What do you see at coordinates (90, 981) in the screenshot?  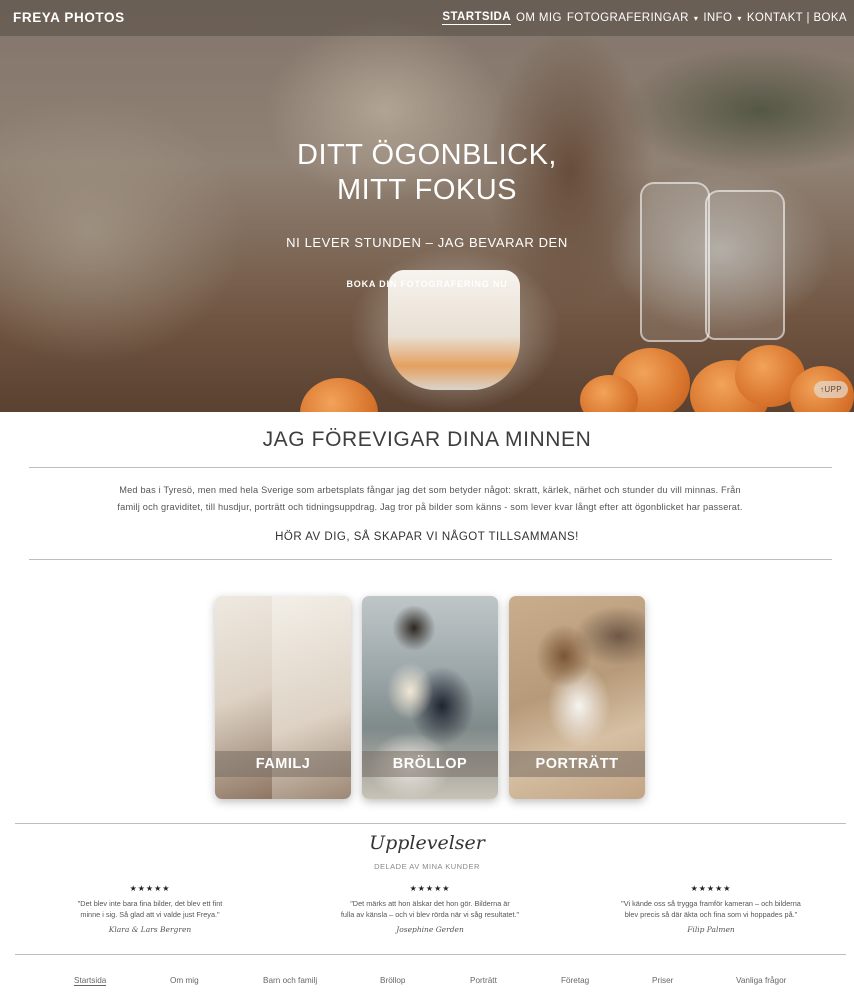 I see `footer-link-startsida: Startsida` at bounding box center [90, 981].